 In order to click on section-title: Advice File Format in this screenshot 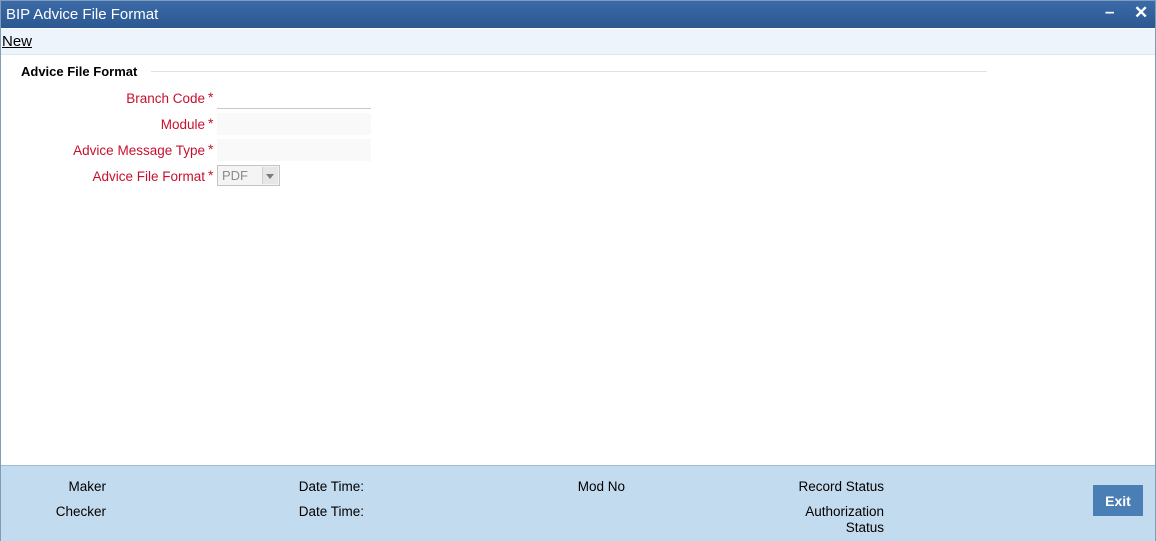, I will do `click(79, 71)`.